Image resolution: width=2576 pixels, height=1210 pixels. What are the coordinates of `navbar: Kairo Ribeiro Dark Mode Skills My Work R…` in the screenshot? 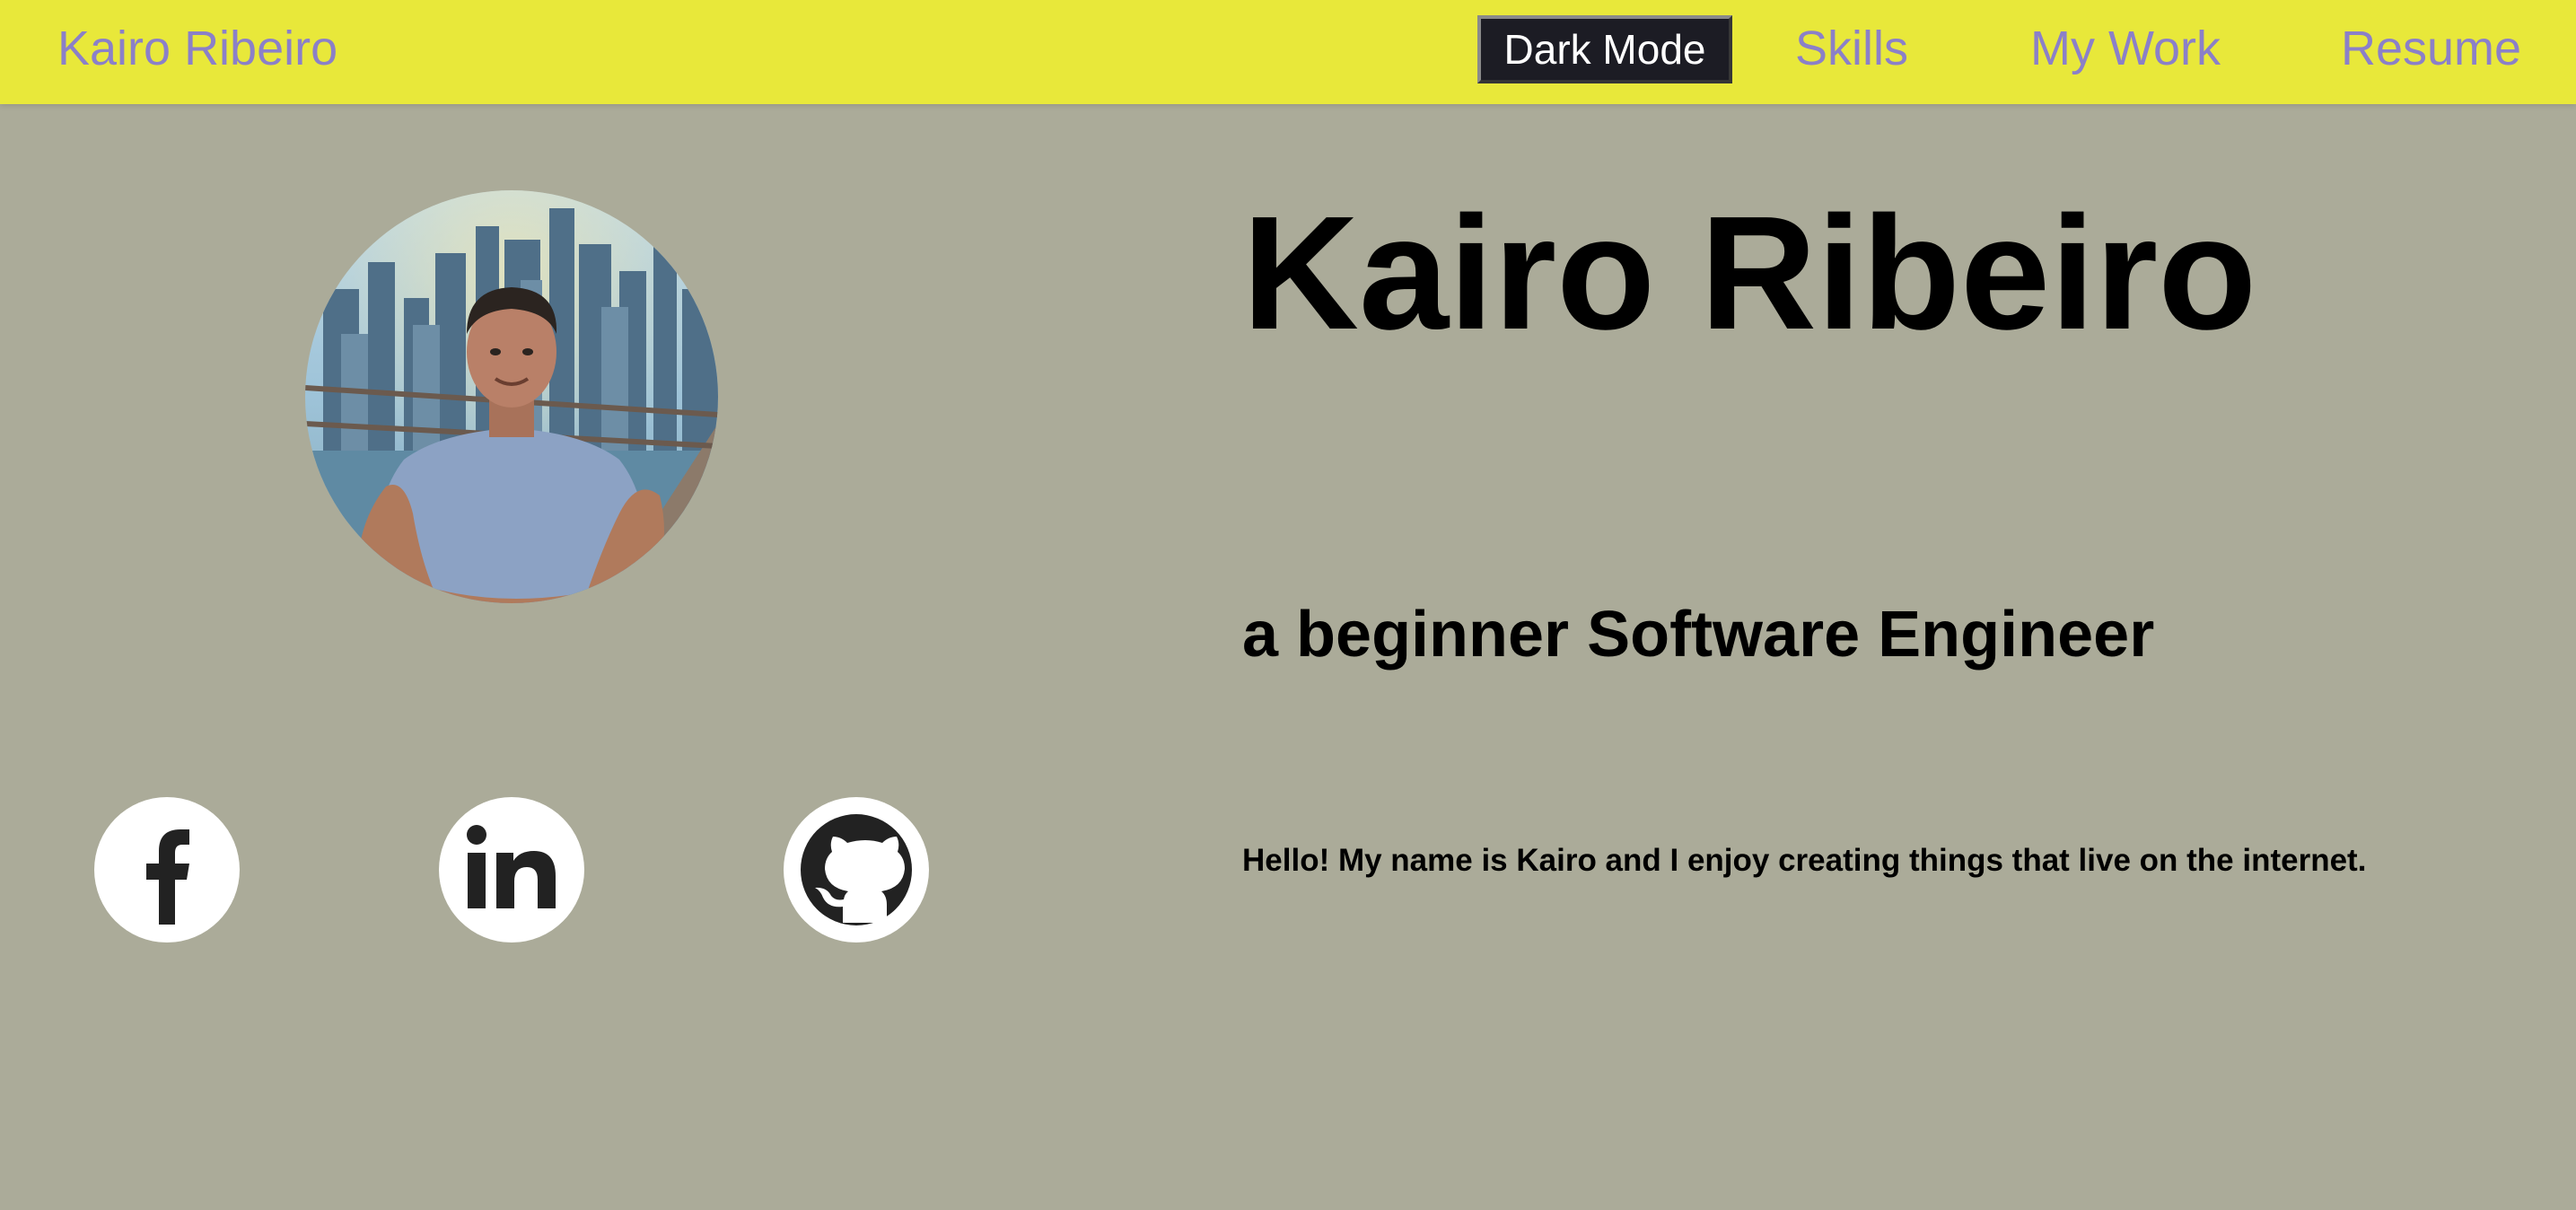 It's located at (1288, 52).